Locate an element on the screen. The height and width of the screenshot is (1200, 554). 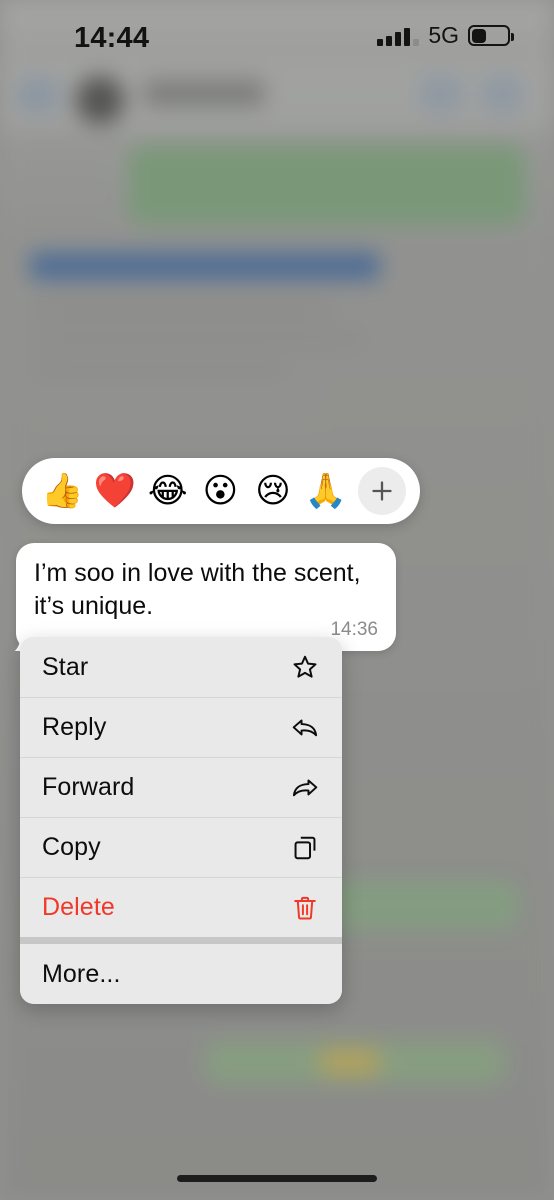
thumbs-up-emoji: 👍 is located at coordinates (62, 491).